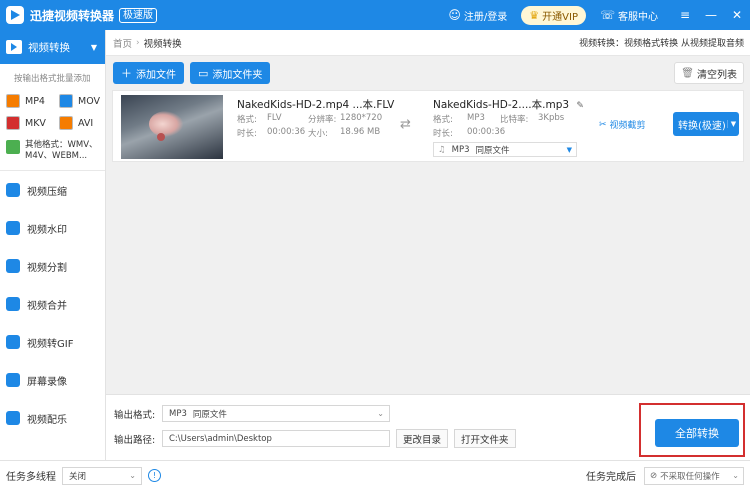 Image resolution: width=750 pixels, height=490 pixels. What do you see at coordinates (405, 124) in the screenshot?
I see `convert-arrow-icon: ⇄` at bounding box center [405, 124].